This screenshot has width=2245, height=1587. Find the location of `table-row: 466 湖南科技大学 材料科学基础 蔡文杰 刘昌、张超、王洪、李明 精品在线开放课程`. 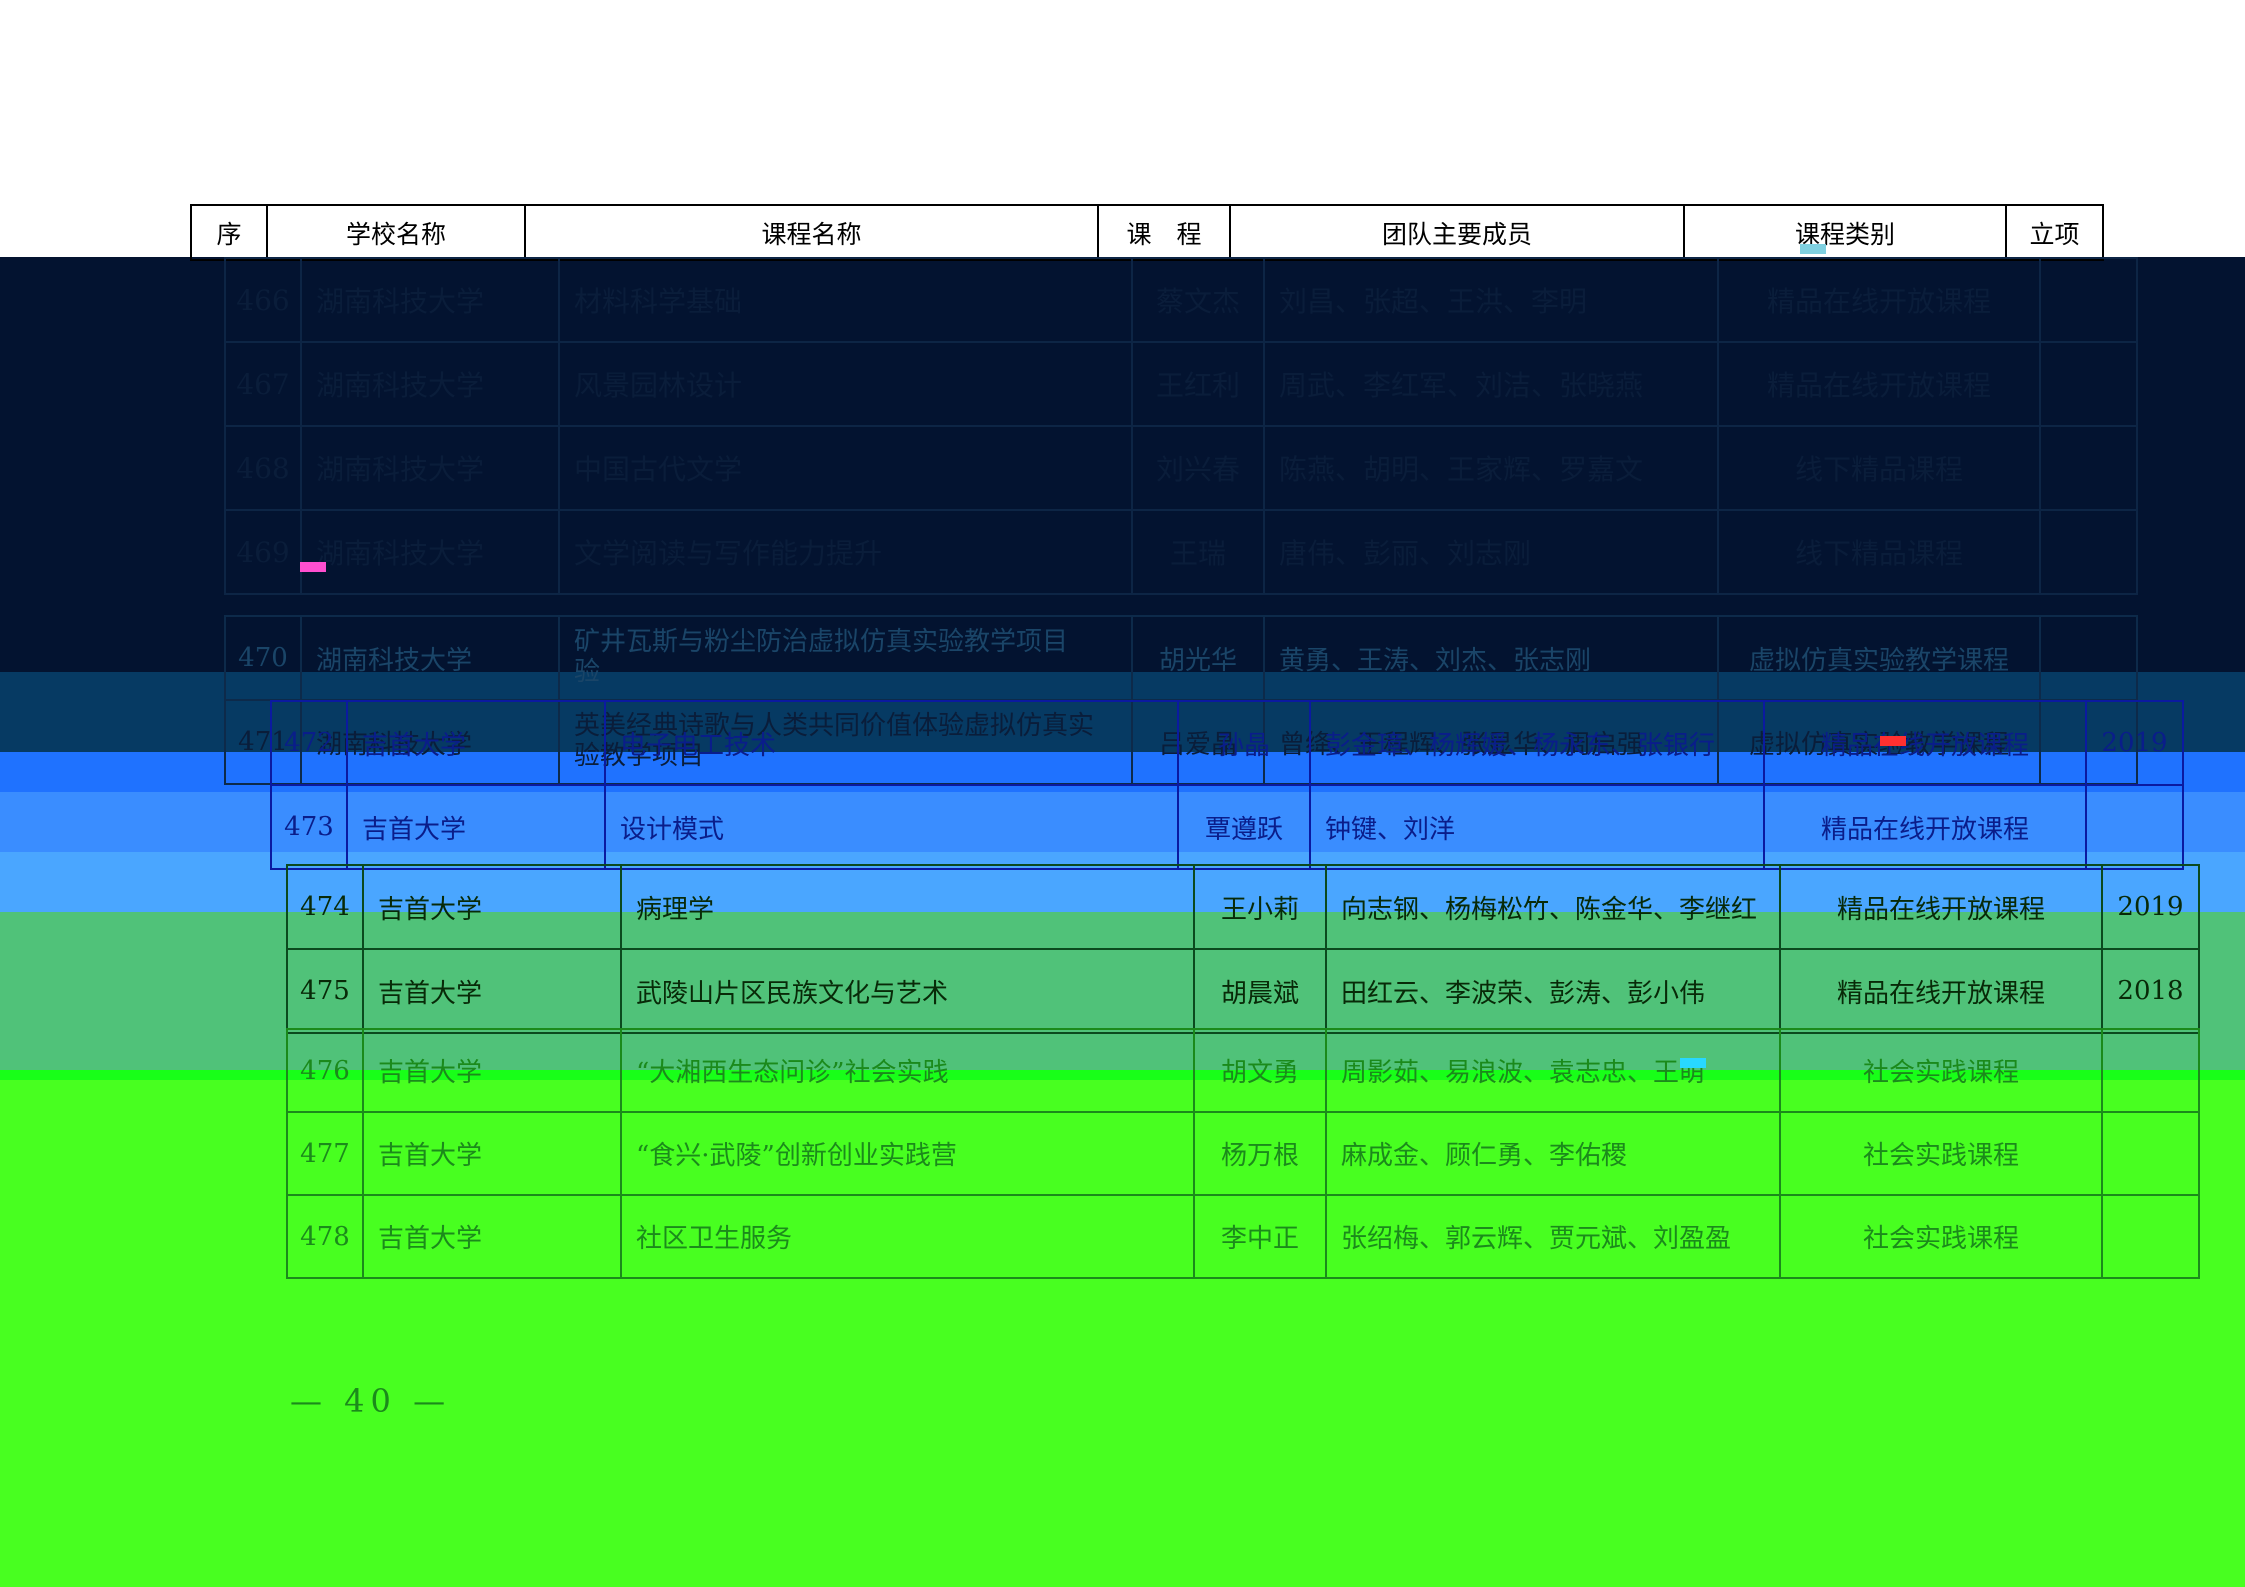

table-row: 466 湖南科技大学 材料科学基础 蔡文杰 刘昌、张超、王洪、李明 精品在线开放课程 is located at coordinates (1181, 300).